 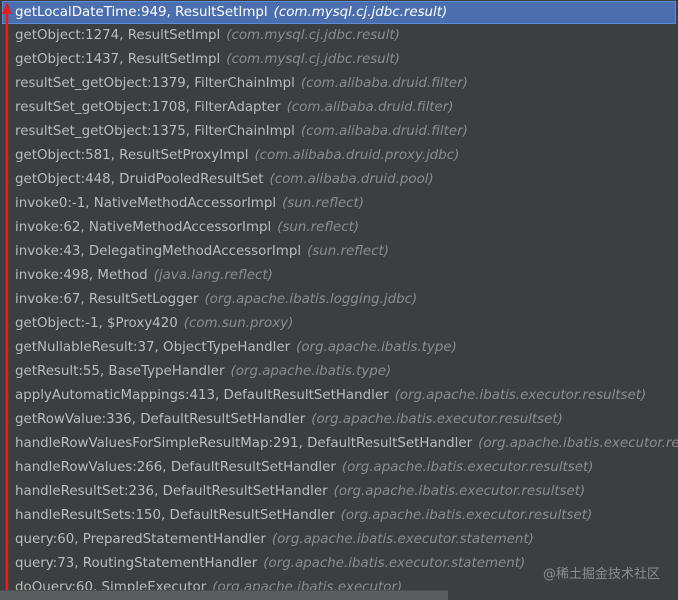 What do you see at coordinates (351, 179) in the screenshot?
I see `frame-package: (com.alibaba.druid.pool)` at bounding box center [351, 179].